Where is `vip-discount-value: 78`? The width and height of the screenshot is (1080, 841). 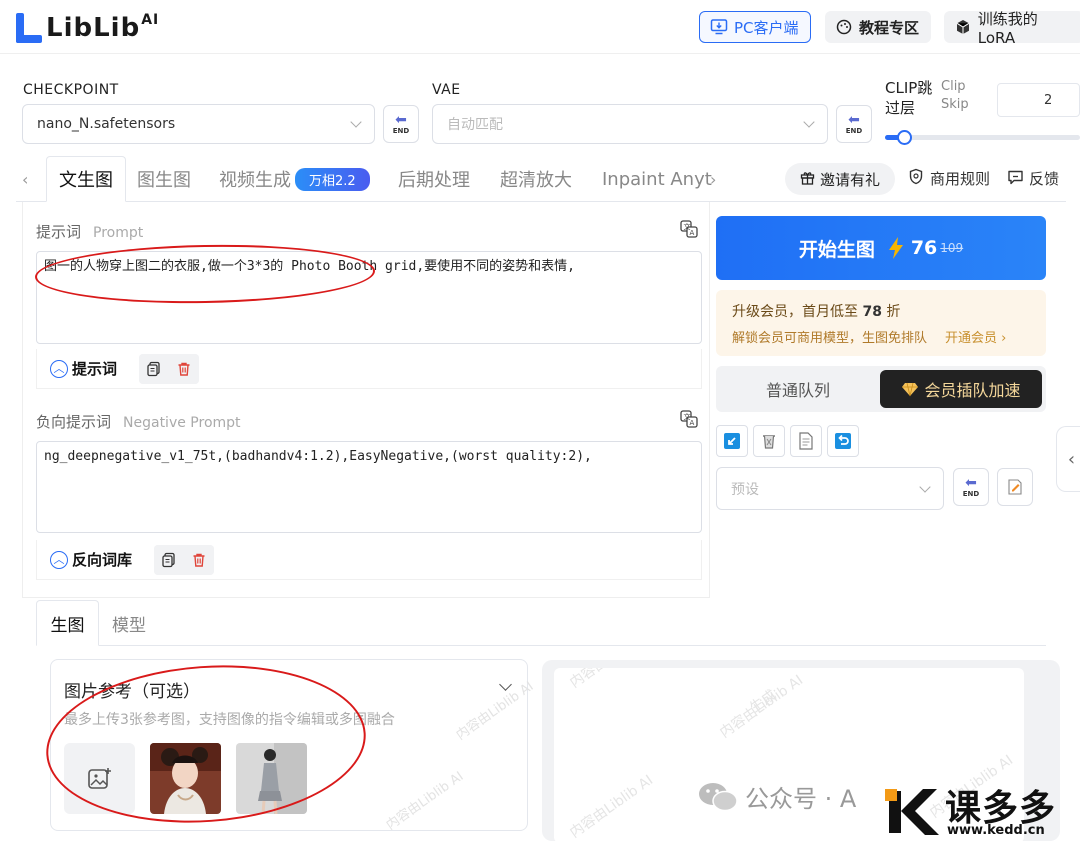
vip-discount-value: 78 is located at coordinates (872, 312).